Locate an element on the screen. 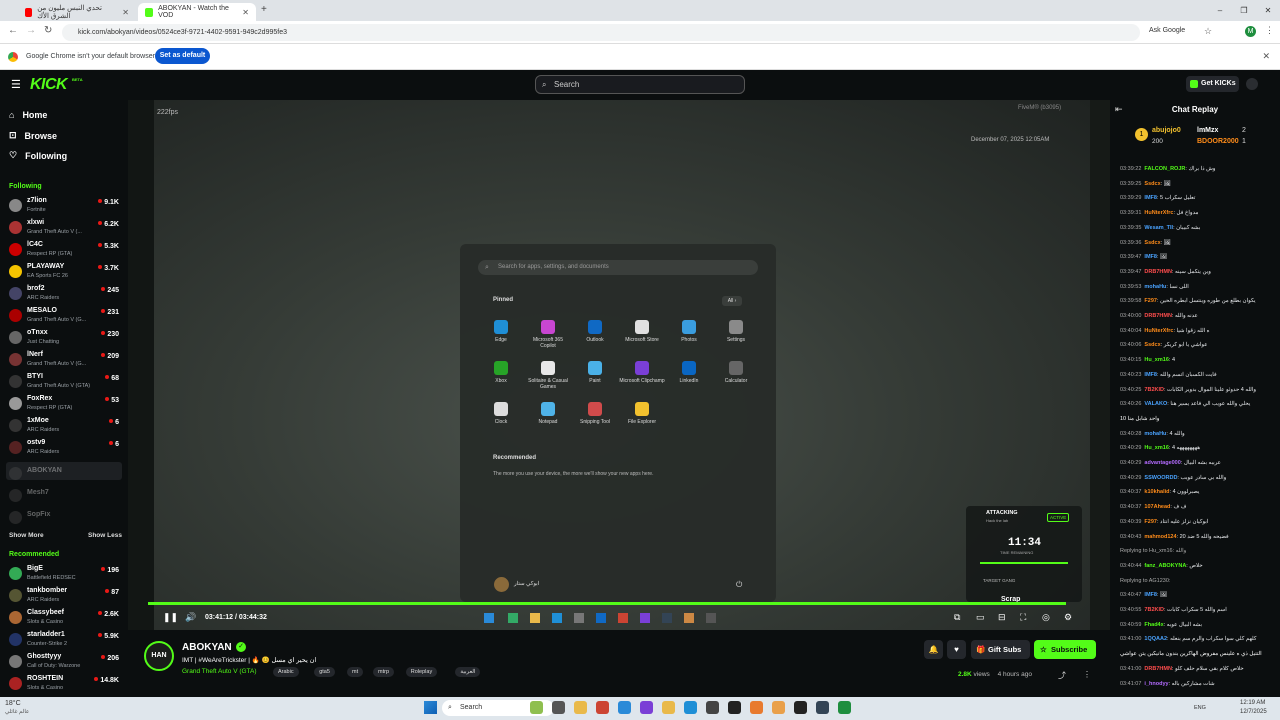 This screenshot has width=1280, height=720. browser-icon is located at coordinates (690, 707).